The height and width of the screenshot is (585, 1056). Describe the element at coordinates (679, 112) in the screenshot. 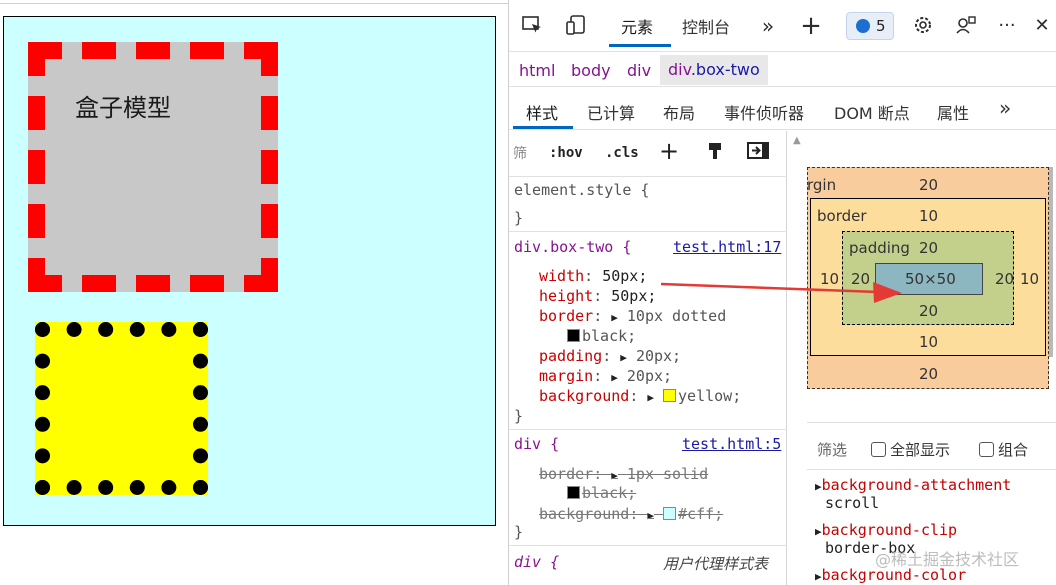

I see `subtab-layout: 布局` at that location.